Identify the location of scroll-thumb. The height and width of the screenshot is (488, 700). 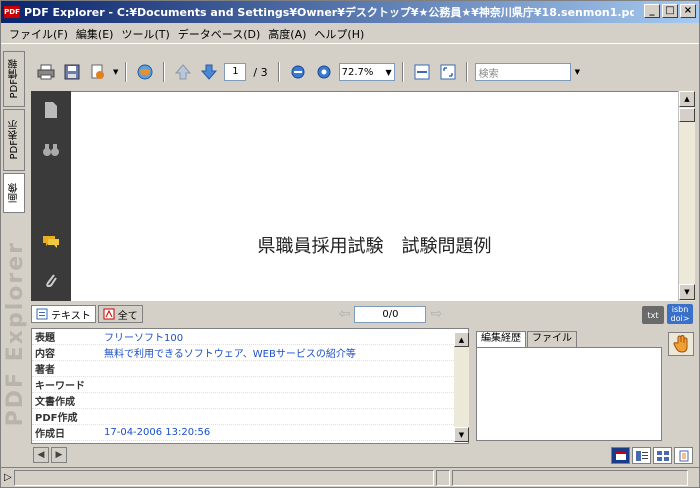
(687, 115).